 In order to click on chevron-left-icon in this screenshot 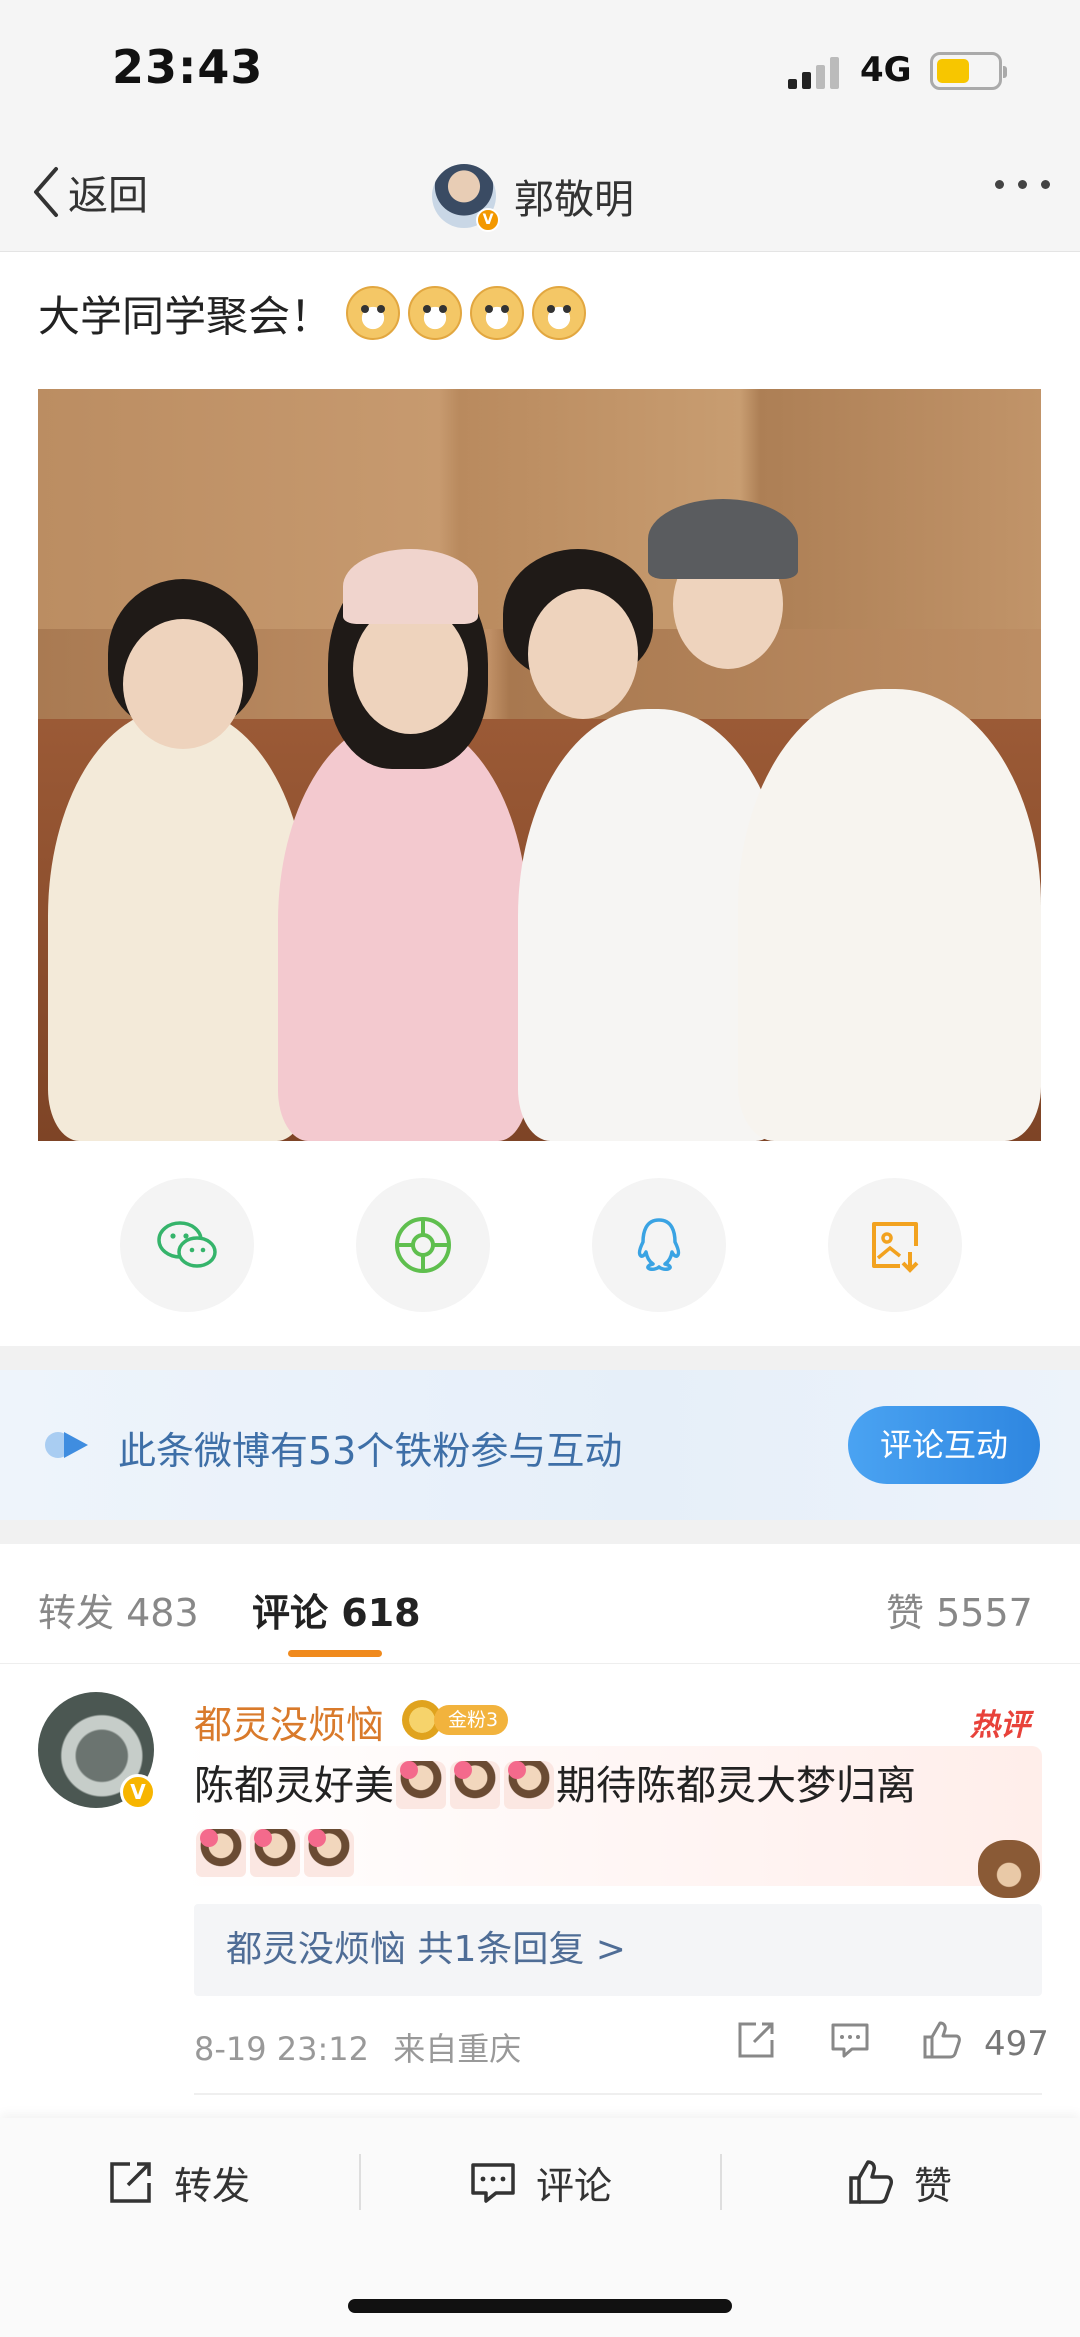, I will do `click(46, 192)`.